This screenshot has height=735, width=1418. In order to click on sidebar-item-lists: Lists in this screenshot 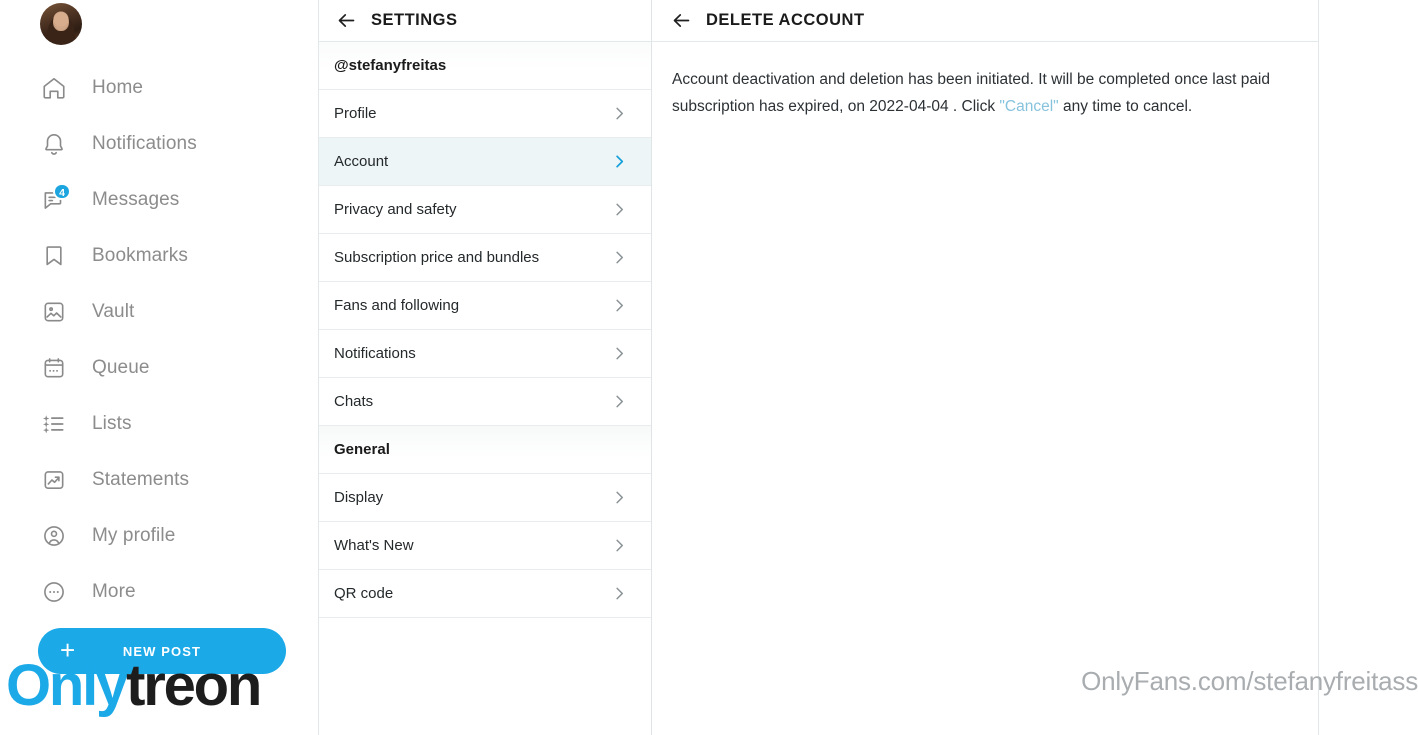, I will do `click(172, 424)`.